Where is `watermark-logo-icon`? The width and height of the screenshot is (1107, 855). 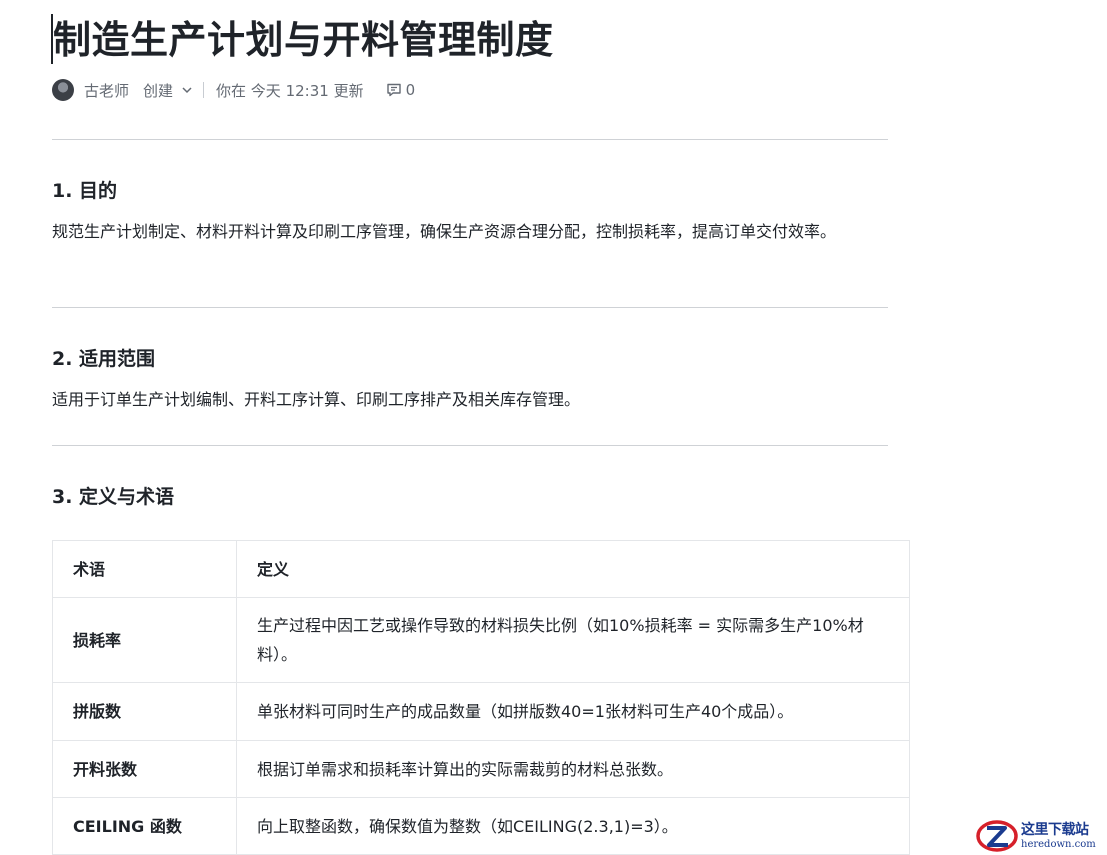 watermark-logo-icon is located at coordinates (997, 836).